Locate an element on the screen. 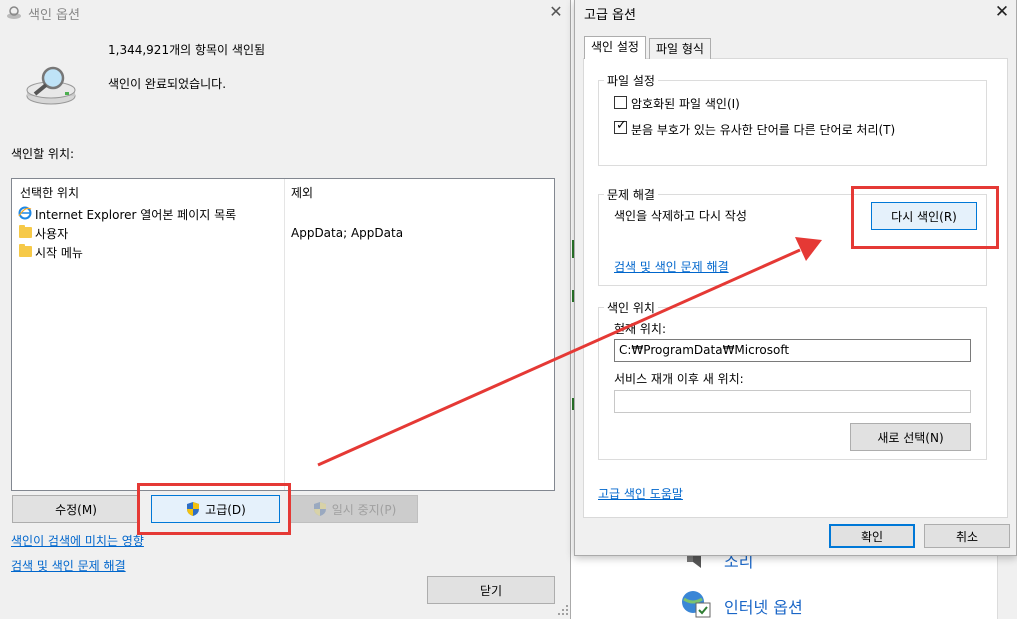  column-divider is located at coordinates (284, 334).